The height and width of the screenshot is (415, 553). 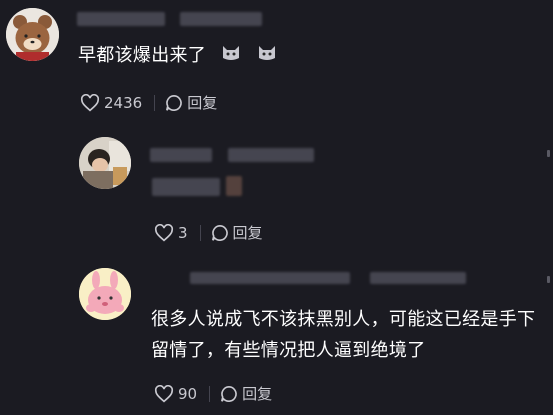 I want to click on comment-actions: 2436 回复, so click(x=148, y=102).